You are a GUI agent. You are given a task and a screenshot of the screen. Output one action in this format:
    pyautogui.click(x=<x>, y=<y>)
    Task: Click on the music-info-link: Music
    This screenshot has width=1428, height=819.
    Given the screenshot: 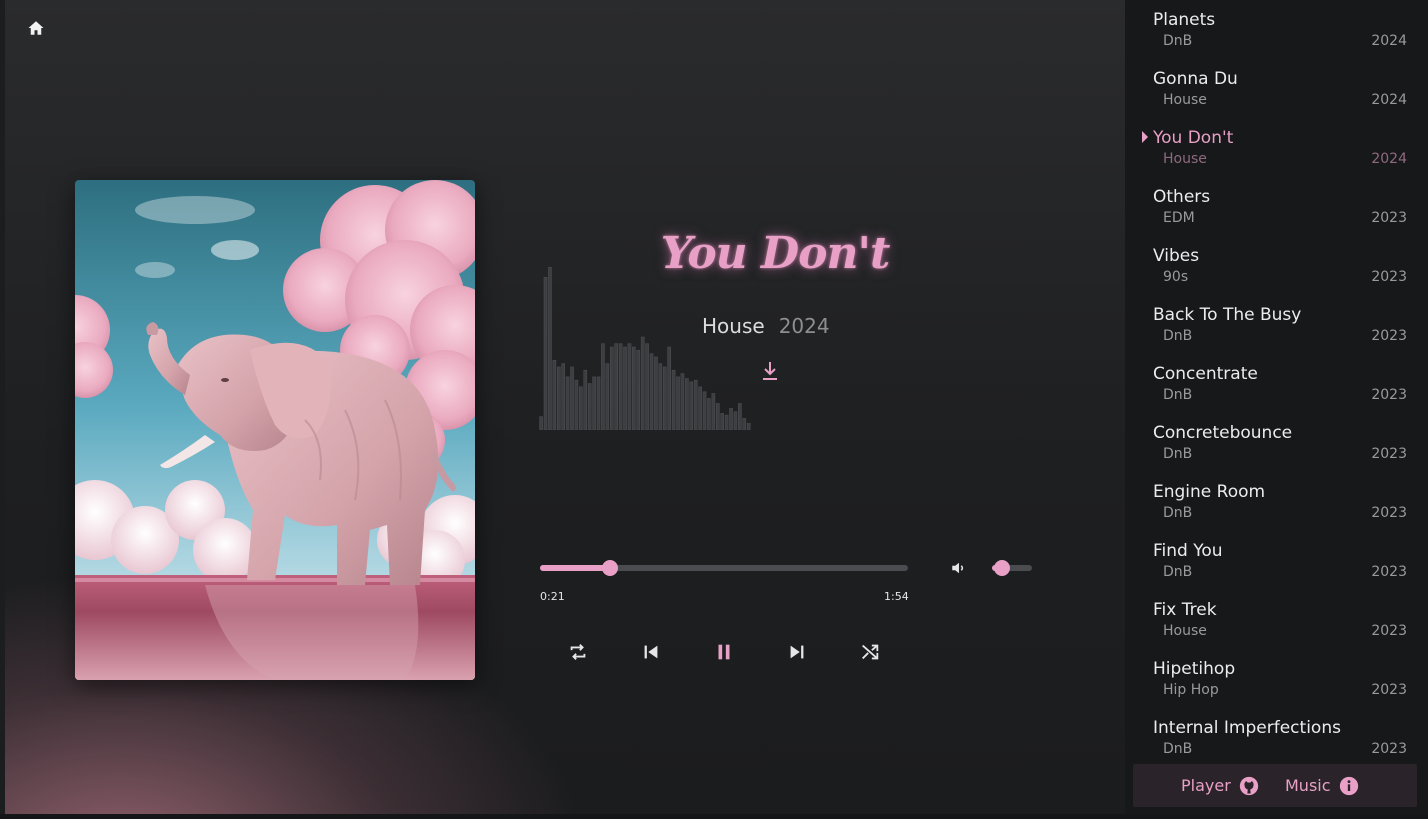 What is the action you would take?
    pyautogui.click(x=1322, y=785)
    